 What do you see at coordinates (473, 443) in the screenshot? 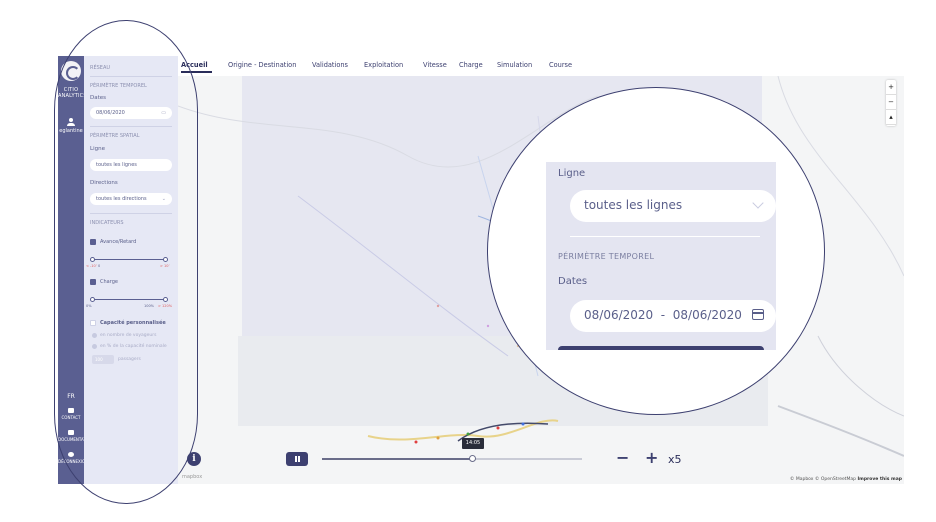
I see `time-tooltip: 14:05` at bounding box center [473, 443].